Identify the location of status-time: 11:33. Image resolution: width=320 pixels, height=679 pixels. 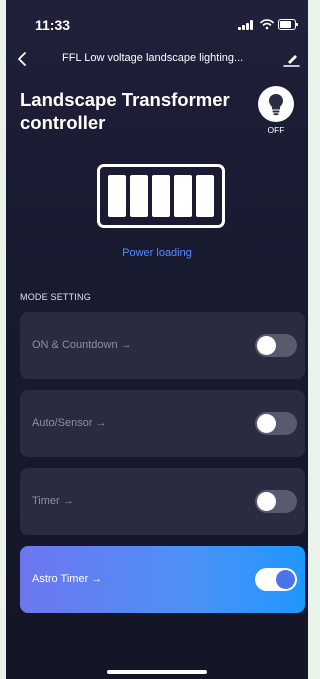
(53, 25).